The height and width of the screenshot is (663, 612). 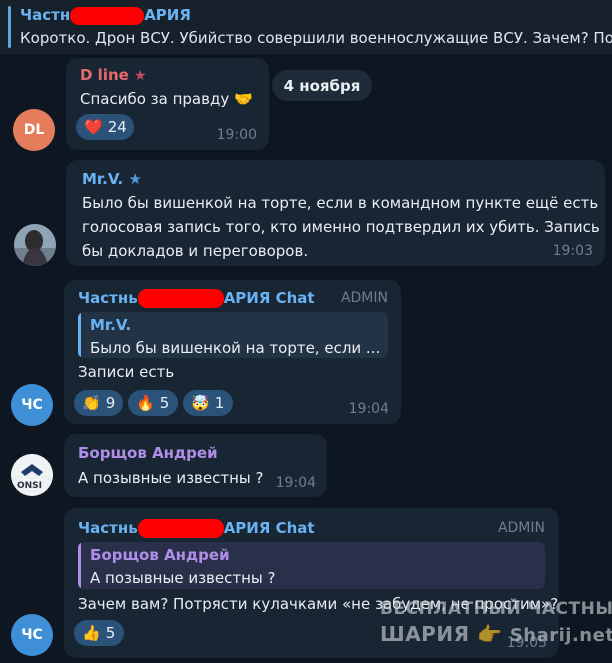 I want to click on reaction-heart: ❤️ 24, so click(x=105, y=127).